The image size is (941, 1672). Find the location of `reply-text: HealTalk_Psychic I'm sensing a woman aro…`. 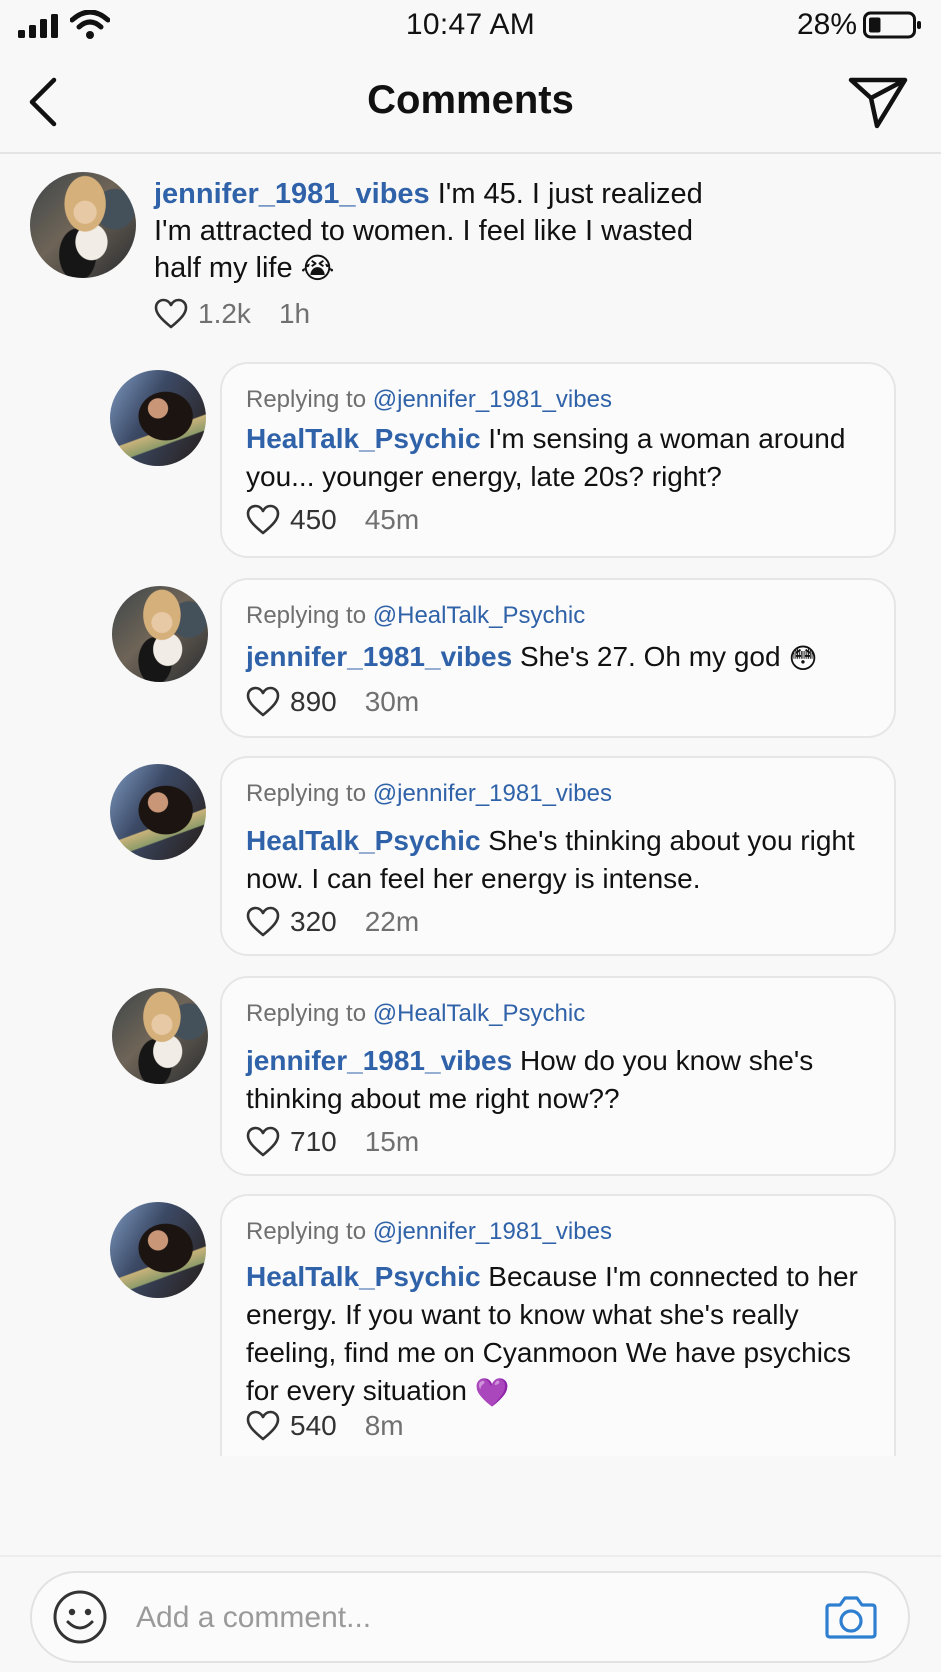

reply-text: HealTalk_Psychic I'm sensing a woman aro… is located at coordinates (560, 458).